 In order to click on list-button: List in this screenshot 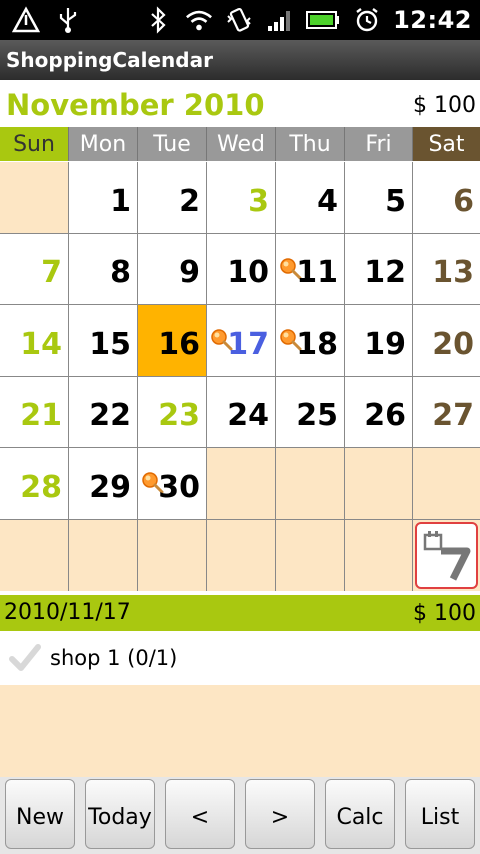, I will do `click(440, 814)`.